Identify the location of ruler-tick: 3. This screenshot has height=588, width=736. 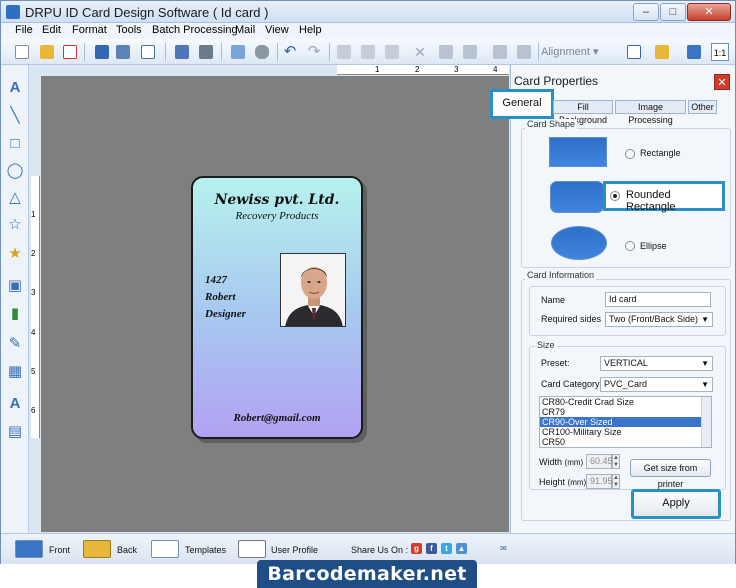
(33, 292).